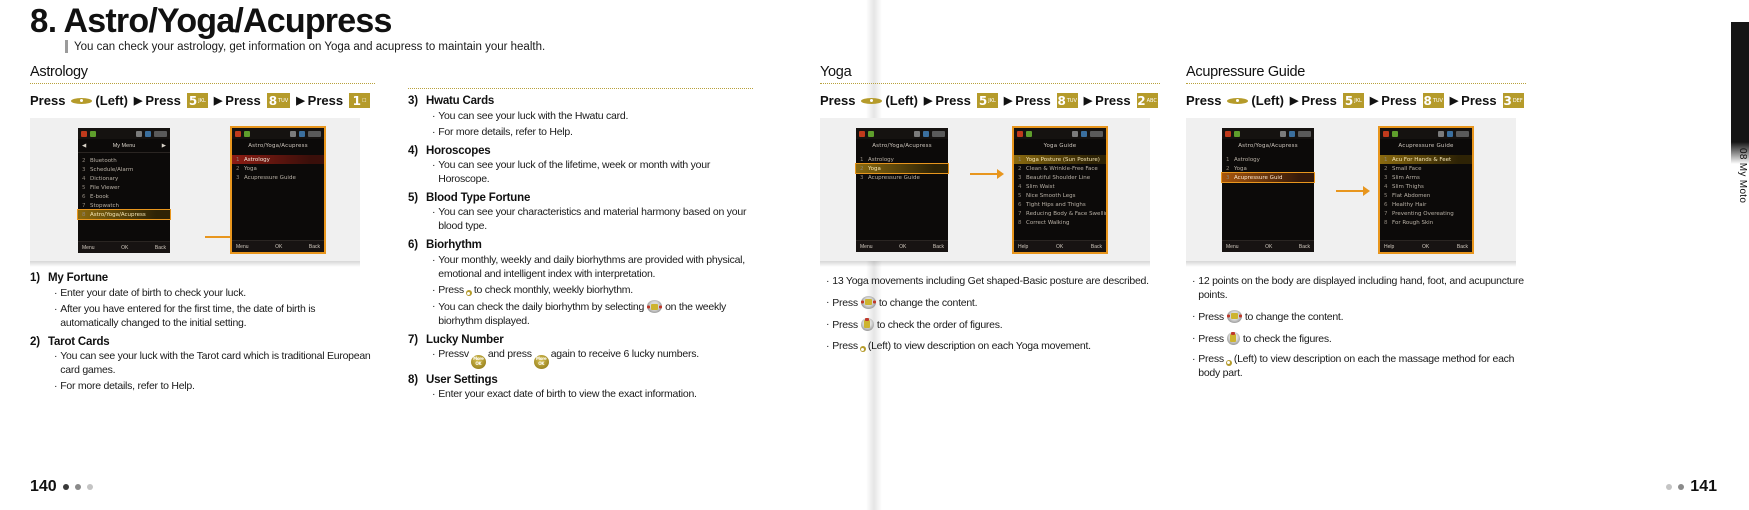  Describe the element at coordinates (866, 246) in the screenshot. I see `softkey-left: Menu` at that location.